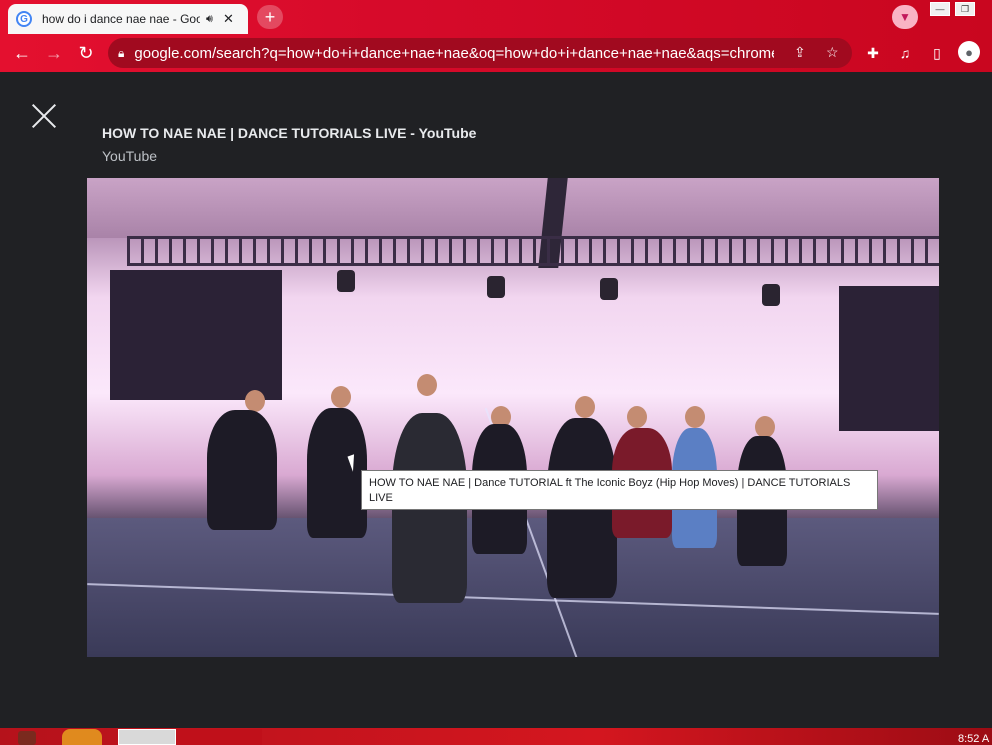 The image size is (992, 745). What do you see at coordinates (22, 53) in the screenshot?
I see `back-arrow-icon: ←` at bounding box center [22, 53].